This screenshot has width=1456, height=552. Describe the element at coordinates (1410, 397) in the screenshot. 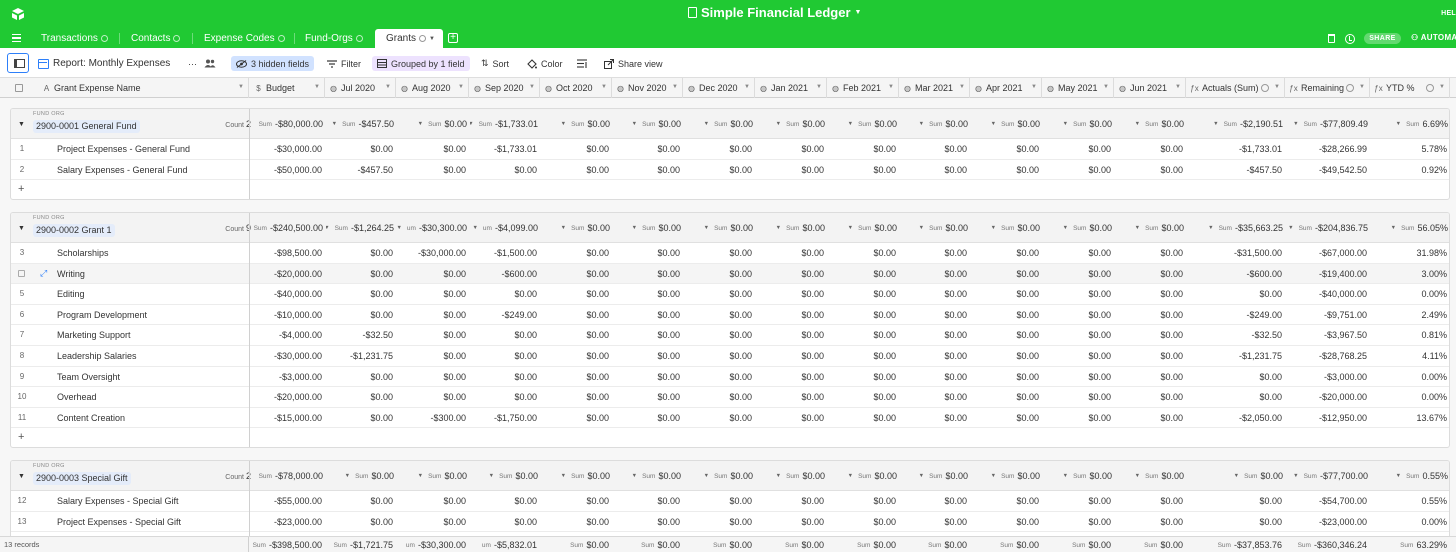

I see `table-cell: 0.00%` at that location.